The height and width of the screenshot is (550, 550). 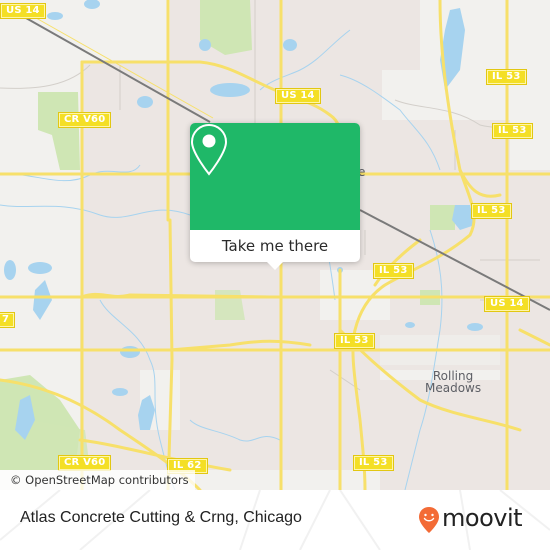 I want to click on map-pin-icon, so click(x=209, y=149).